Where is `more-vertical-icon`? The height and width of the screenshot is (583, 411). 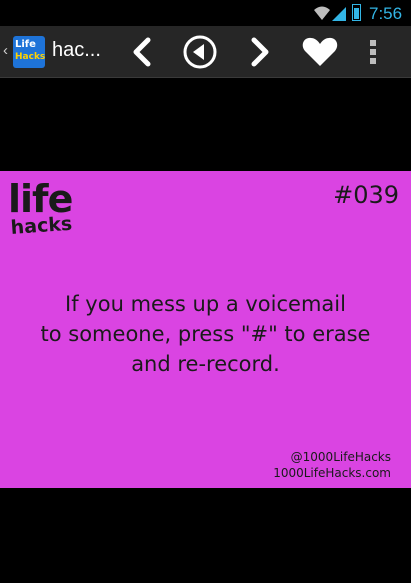
more-vertical-icon is located at coordinates (373, 52).